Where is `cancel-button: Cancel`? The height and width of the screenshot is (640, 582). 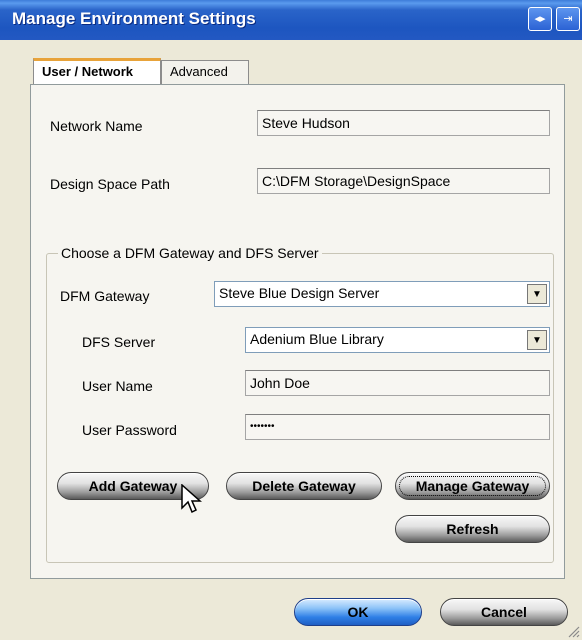 cancel-button: Cancel is located at coordinates (504, 612).